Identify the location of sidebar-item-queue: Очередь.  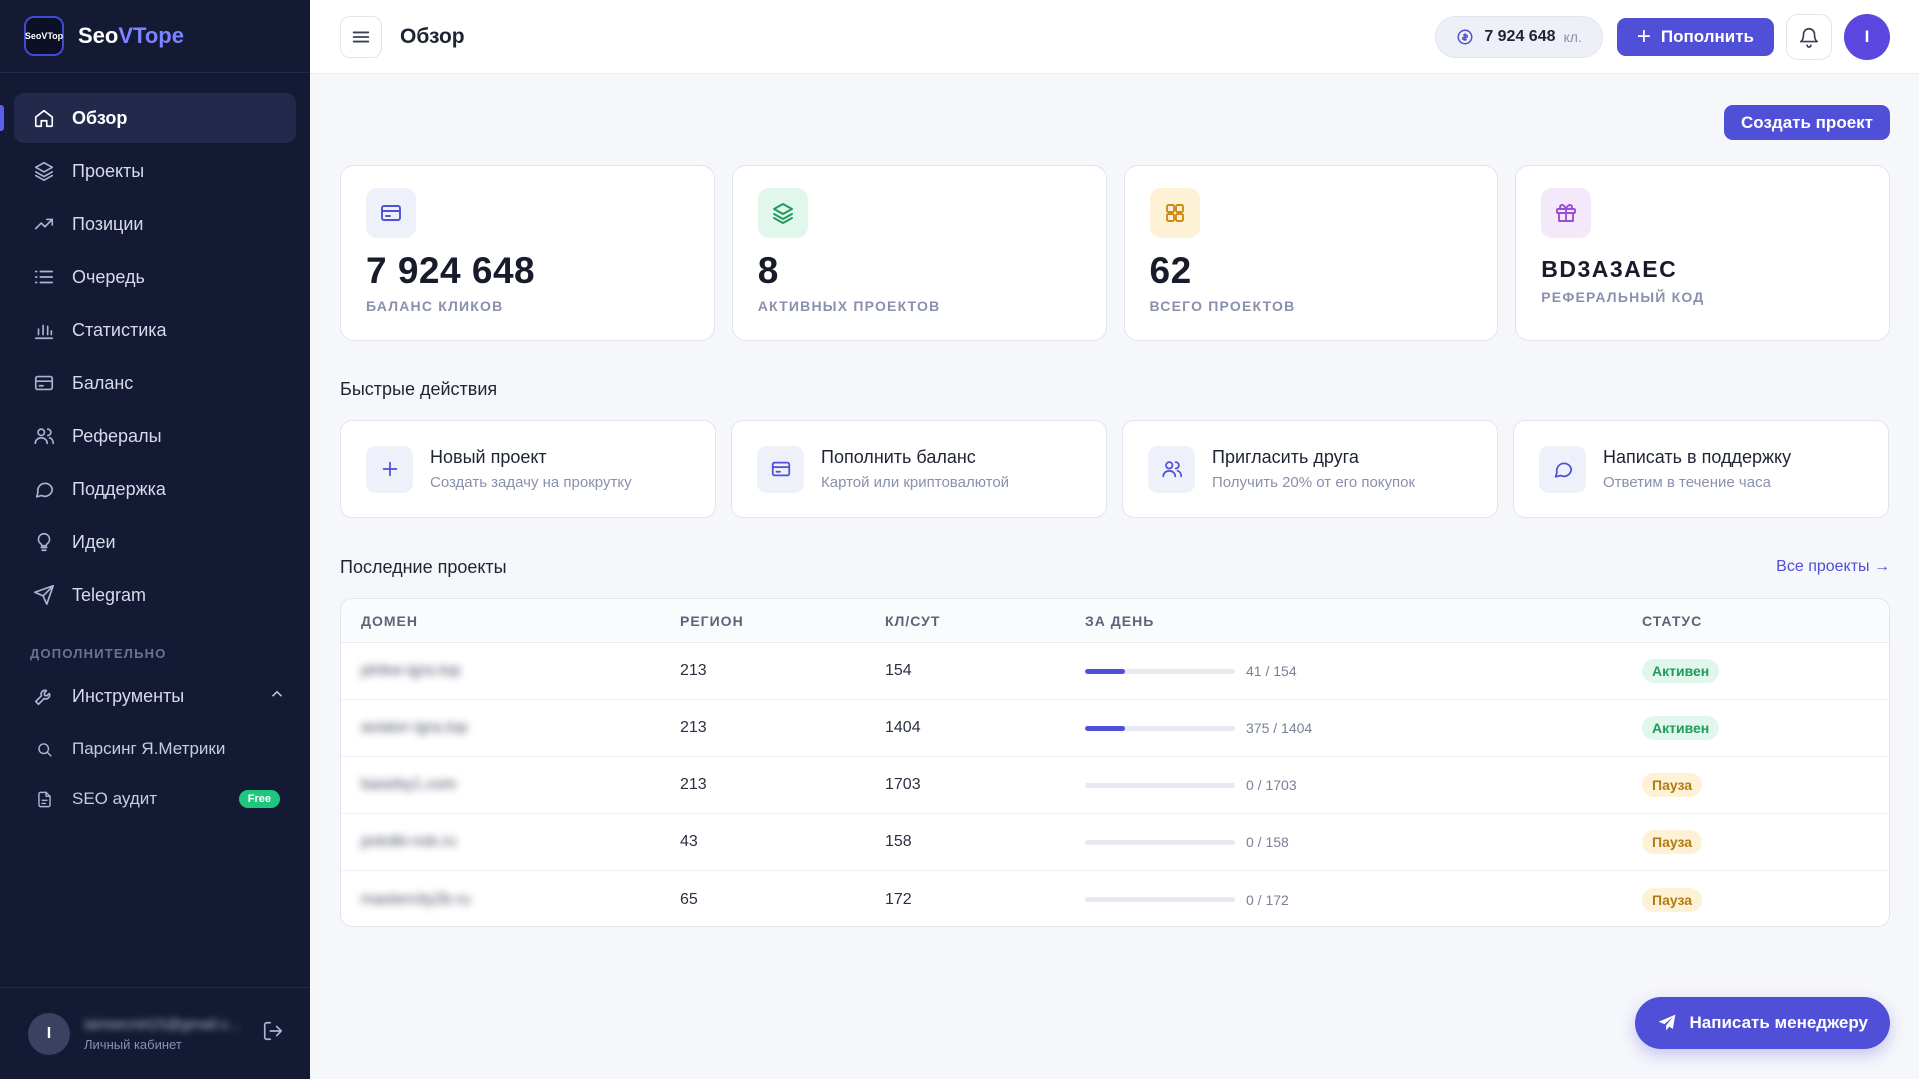
(155, 277).